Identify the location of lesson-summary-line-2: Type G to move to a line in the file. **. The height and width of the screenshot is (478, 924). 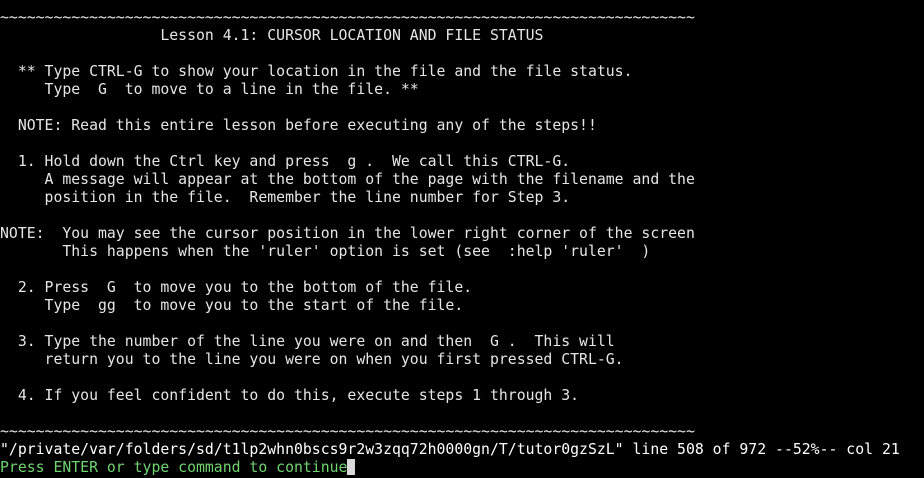
(209, 89).